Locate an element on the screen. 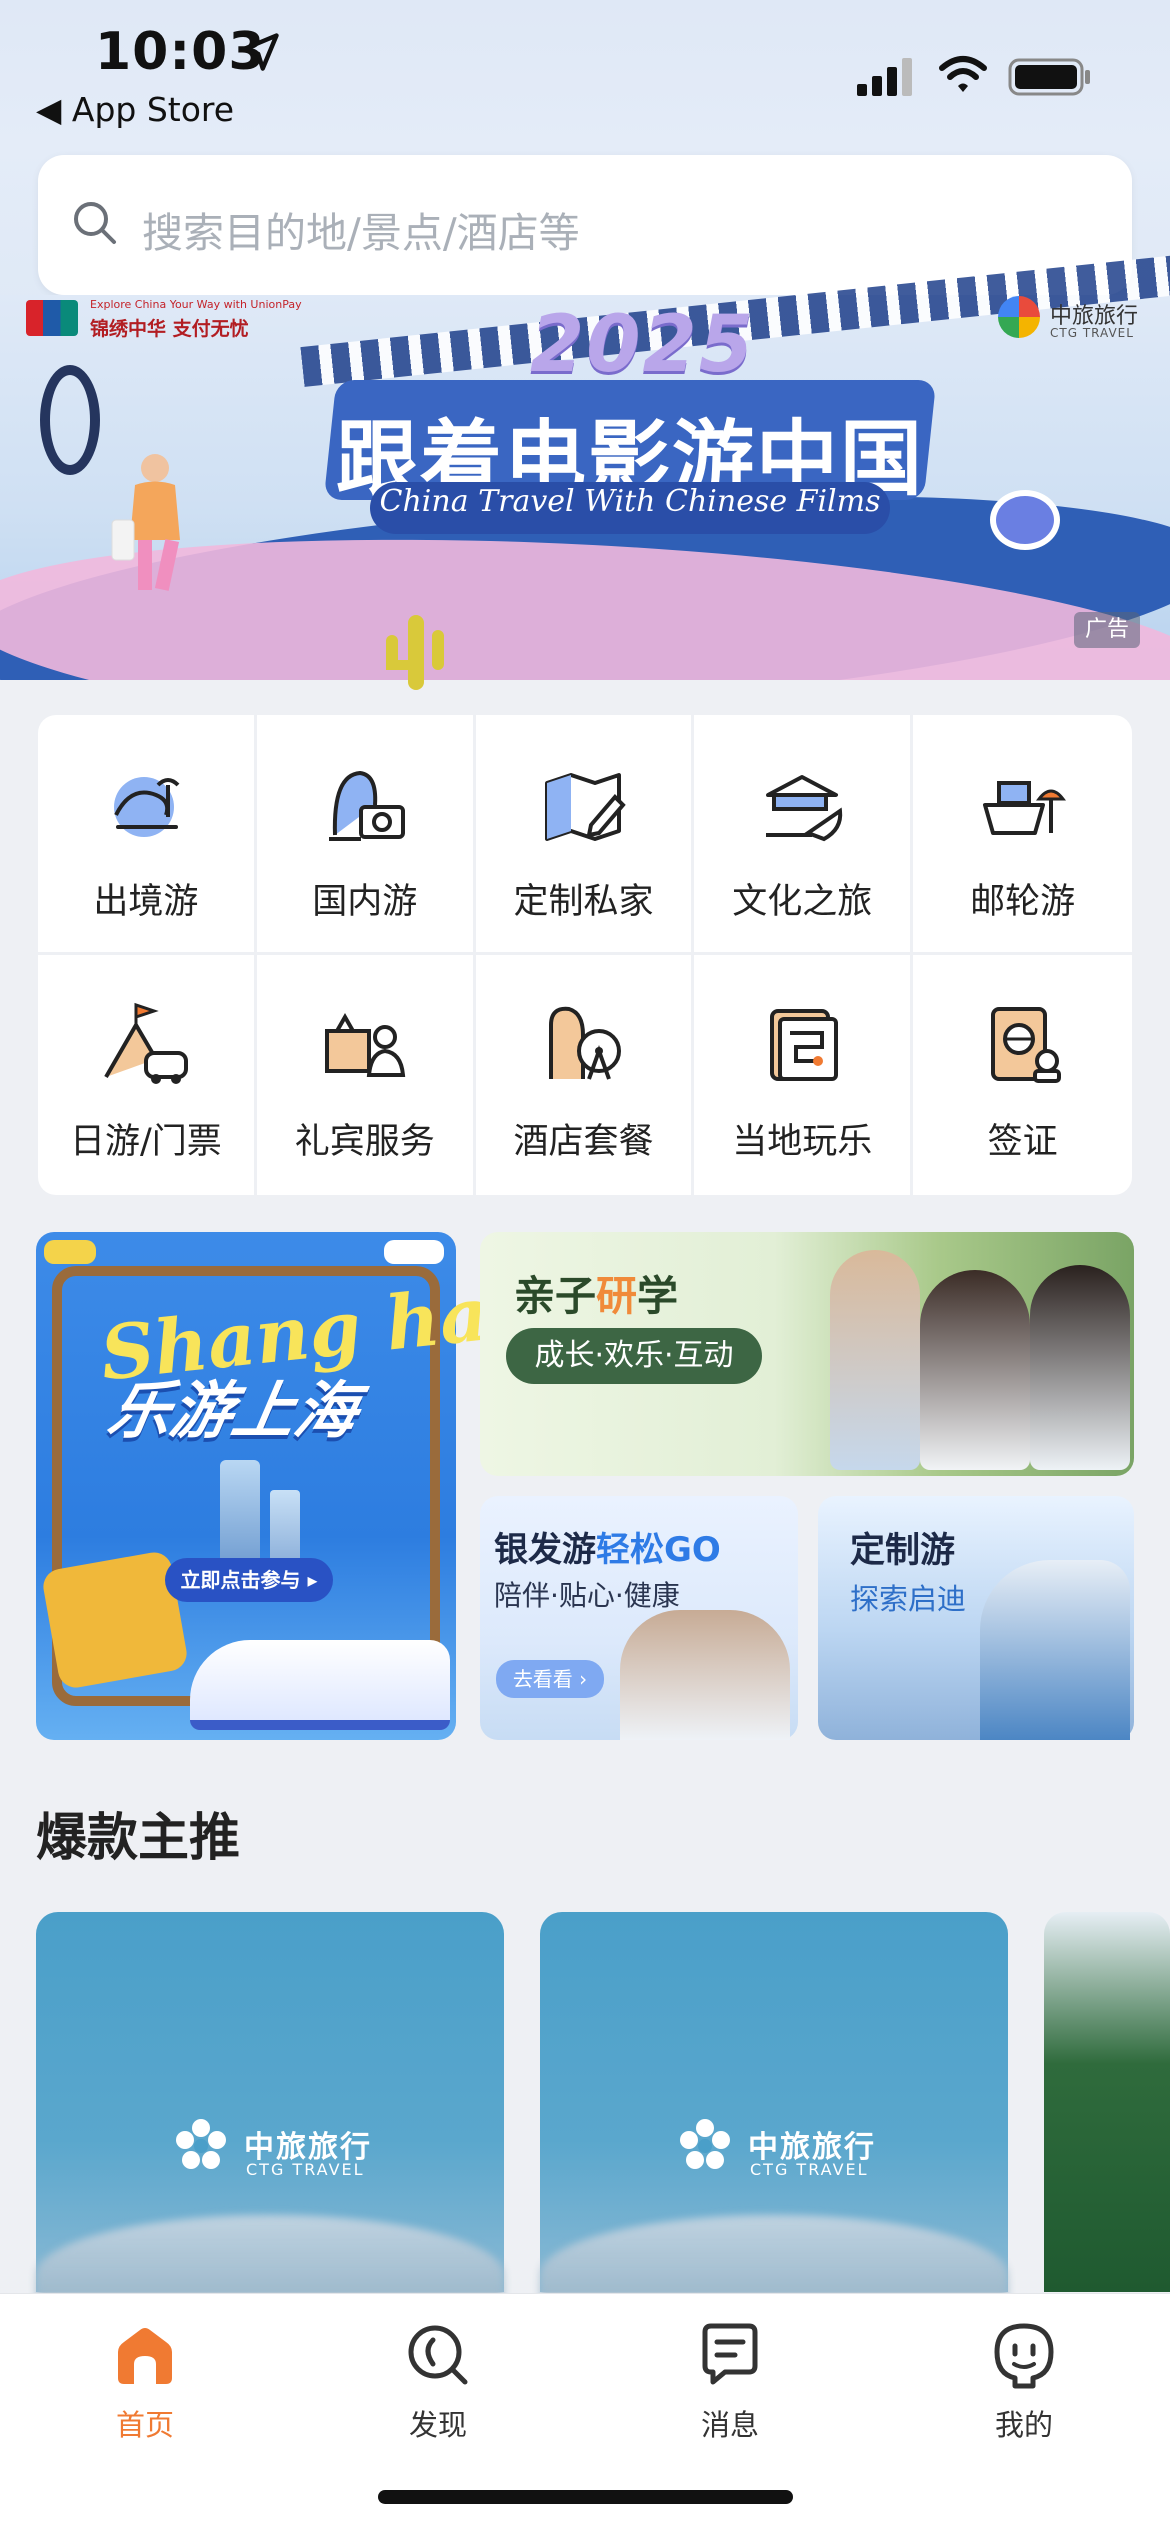 The image size is (1170, 2532). category-culture-trip: 文化之旅 is located at coordinates (804, 835).